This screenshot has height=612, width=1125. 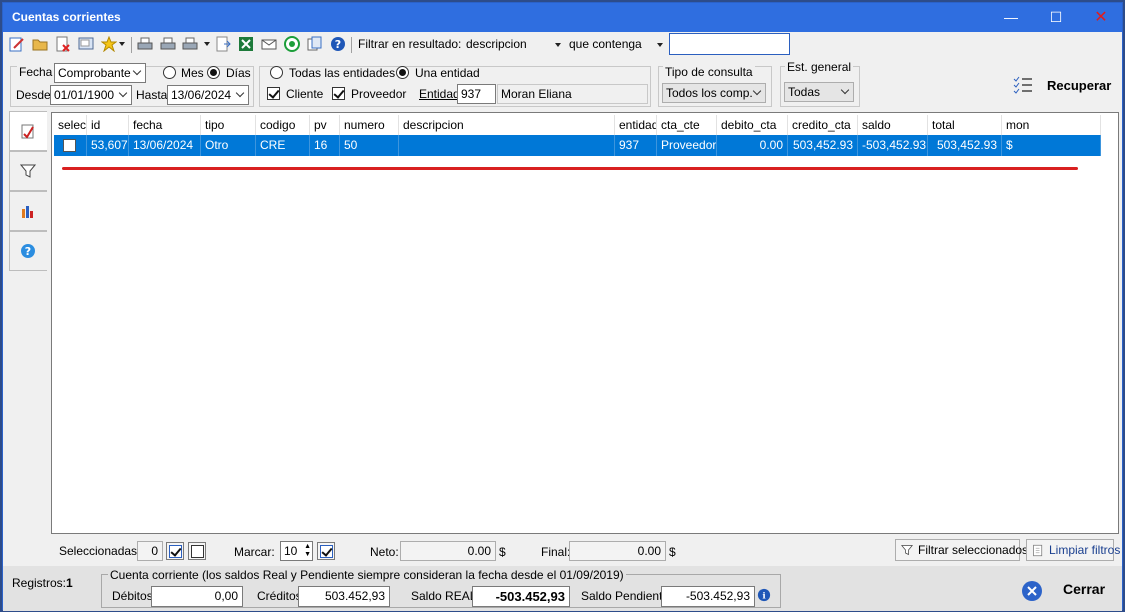 I want to click on favorites-star-icon, so click(x=109, y=44).